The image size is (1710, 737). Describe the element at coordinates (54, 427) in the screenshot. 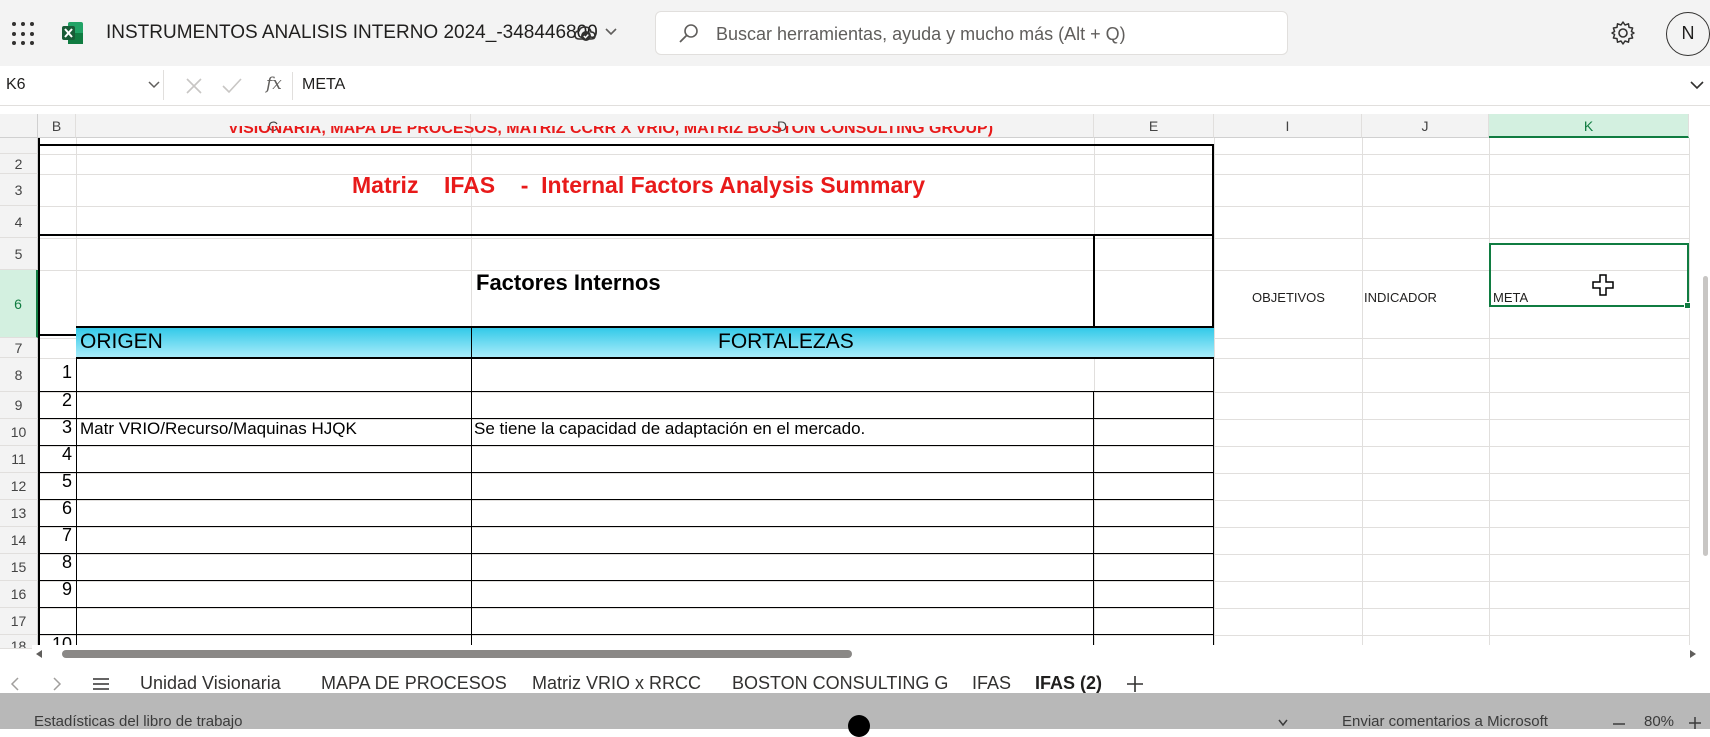

I see `row-number: 3` at that location.